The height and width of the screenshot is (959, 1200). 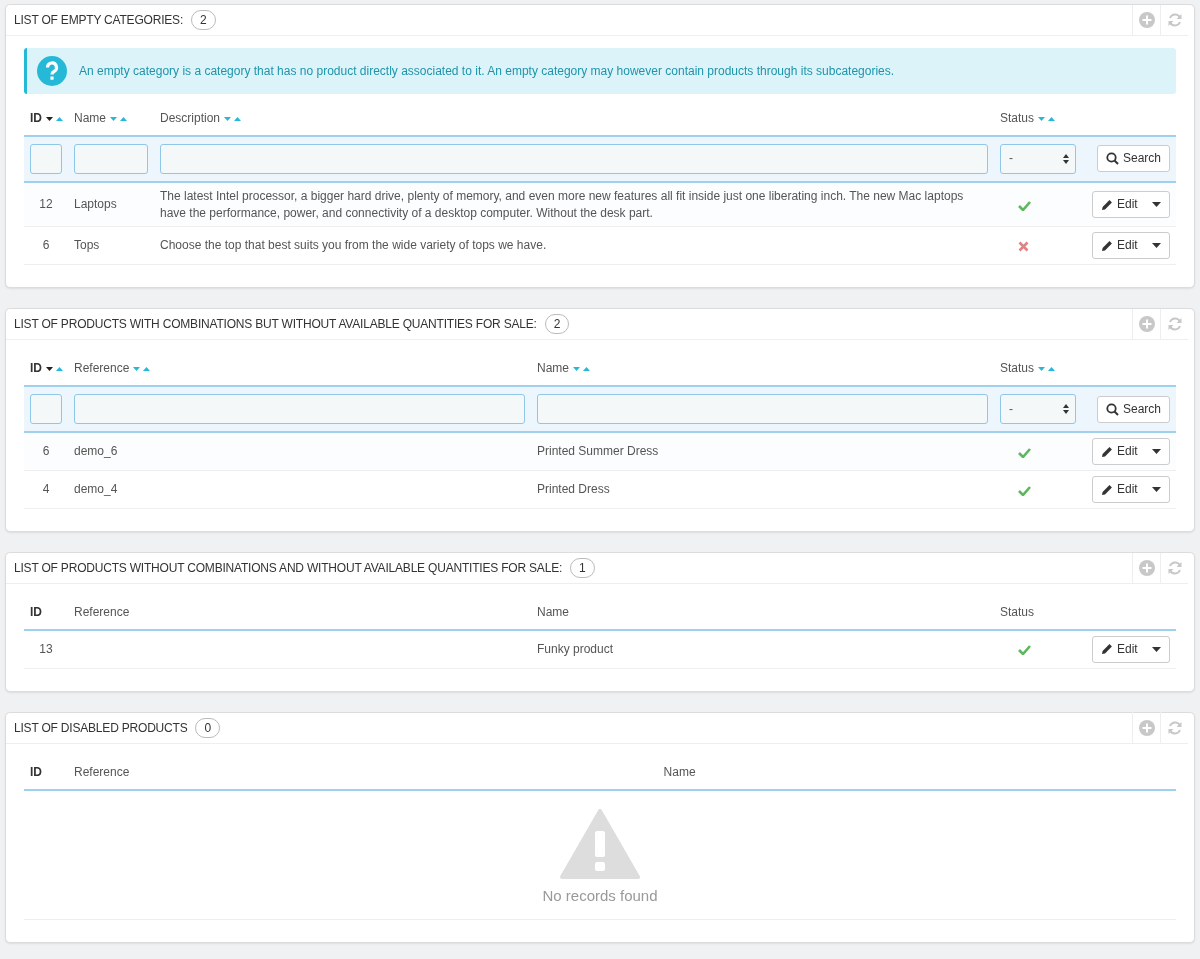 I want to click on table-cell: 12, so click(x=46, y=204).